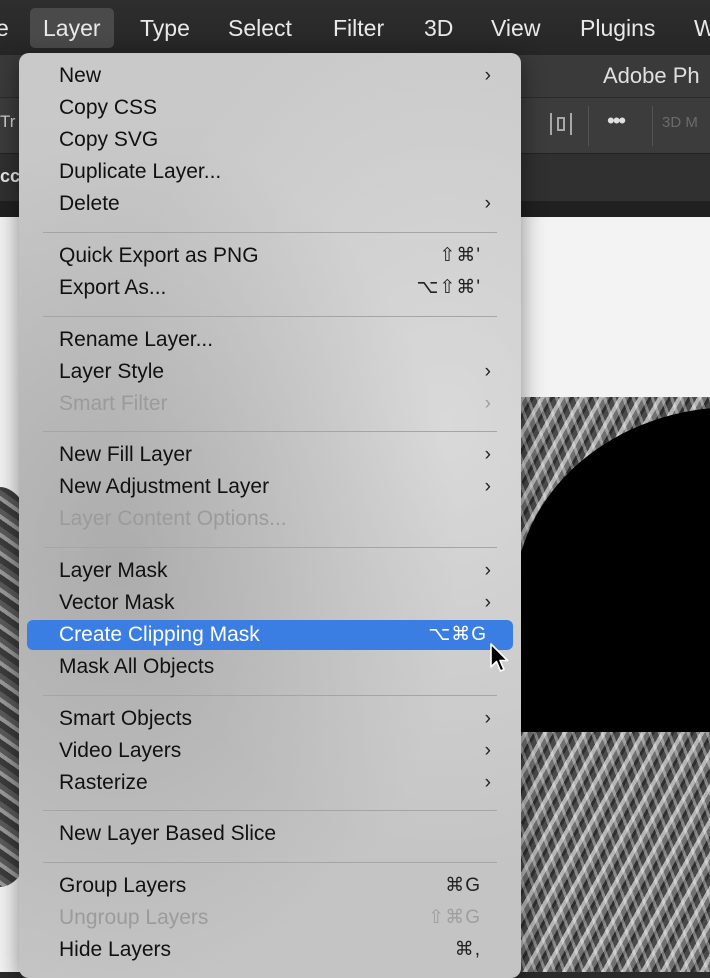  What do you see at coordinates (137, 666) in the screenshot?
I see `menu-item-label: Mask All Objects` at bounding box center [137, 666].